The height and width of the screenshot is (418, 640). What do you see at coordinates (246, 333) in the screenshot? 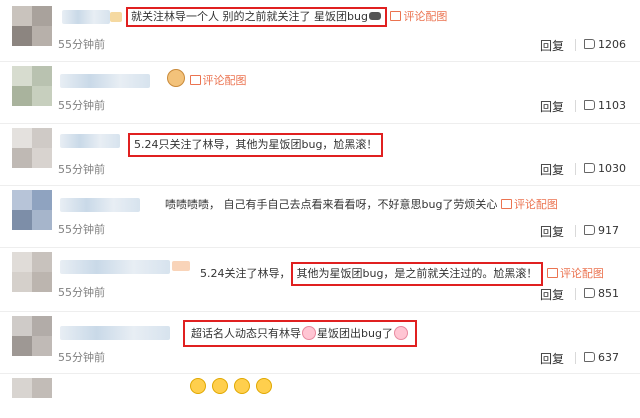
I see `comment-text-a: 超话名人动态只有林导` at bounding box center [246, 333].